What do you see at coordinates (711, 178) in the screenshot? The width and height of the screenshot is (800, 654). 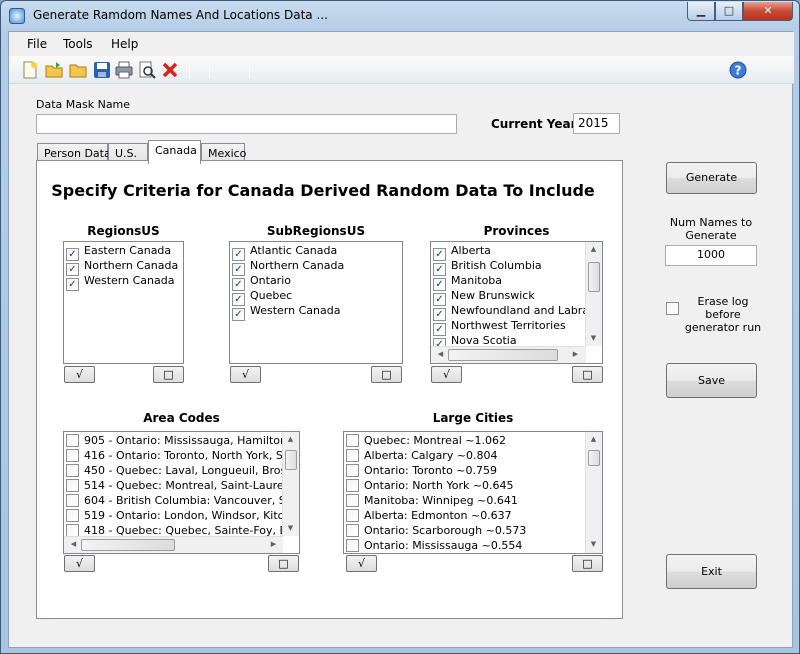 I see `generate-button: Generate` at bounding box center [711, 178].